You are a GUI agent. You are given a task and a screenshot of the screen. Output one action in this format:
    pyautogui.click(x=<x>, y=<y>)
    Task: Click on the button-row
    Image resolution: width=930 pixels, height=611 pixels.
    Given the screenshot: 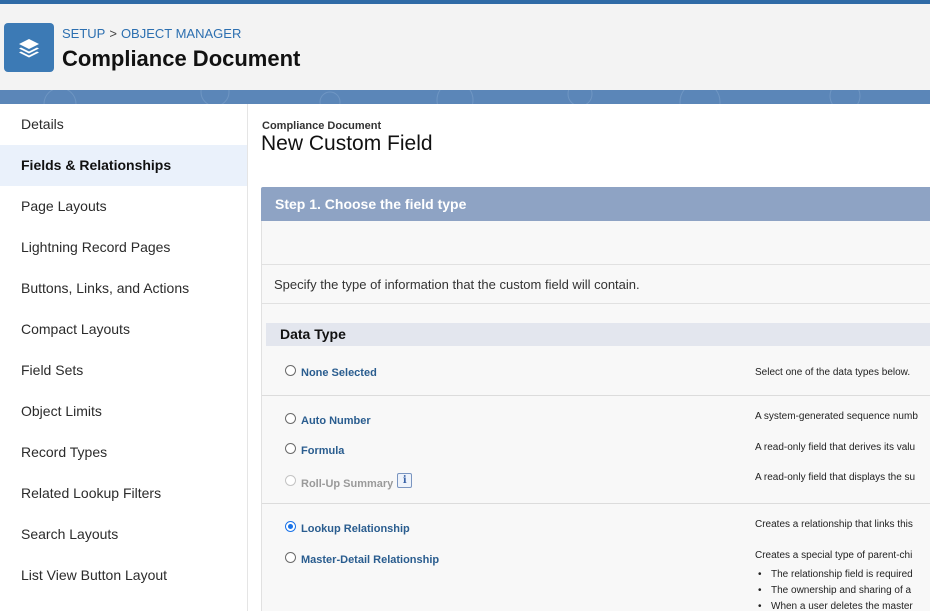 What is the action you would take?
    pyautogui.click(x=596, y=243)
    